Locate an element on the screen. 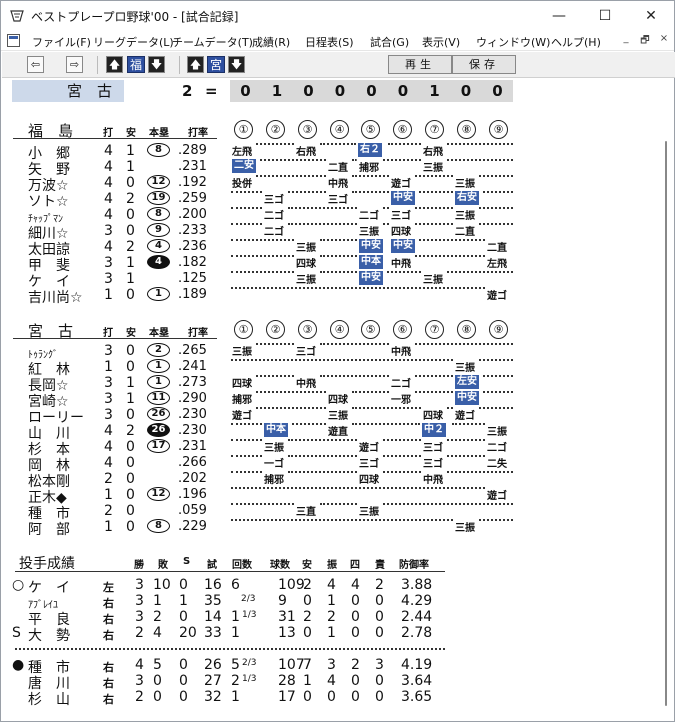 This screenshot has height=722, width=675. play-result: 二ゴ is located at coordinates (369, 216).